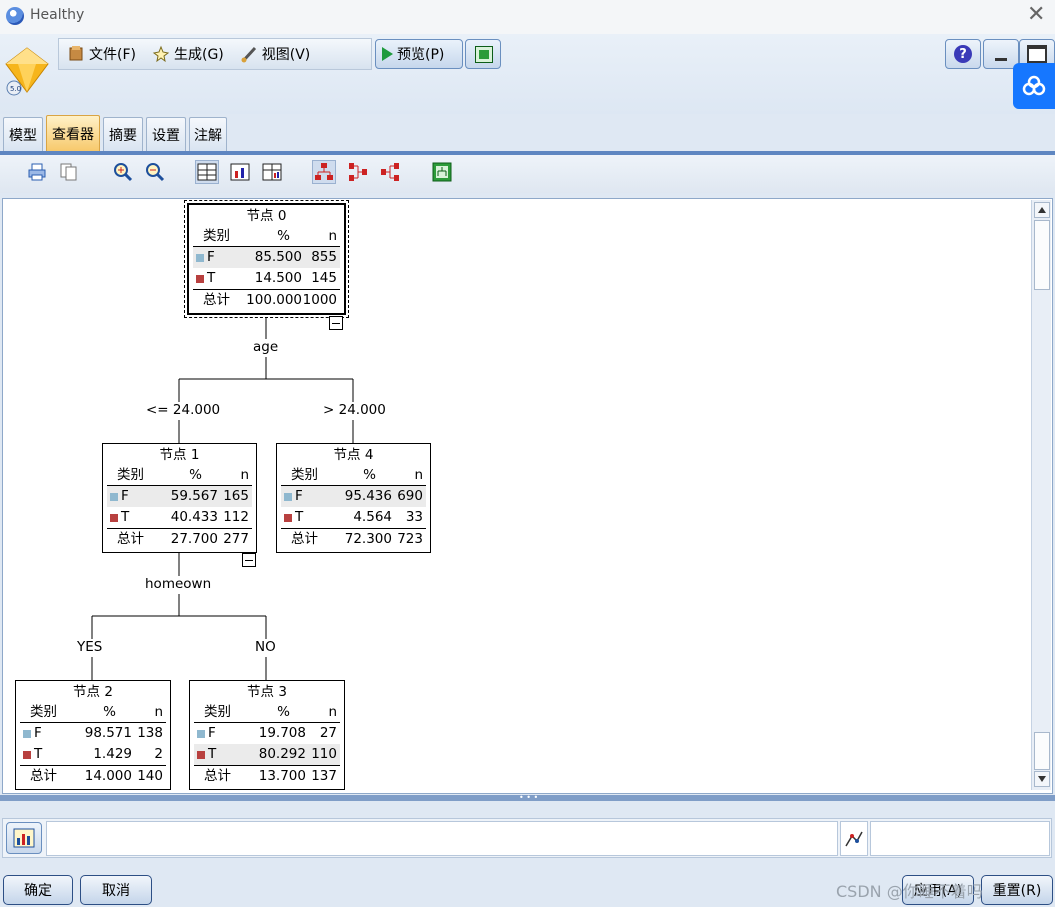 This screenshot has width=1055, height=907. What do you see at coordinates (93, 692) in the screenshot?
I see `node-title: 节点 2` at bounding box center [93, 692].